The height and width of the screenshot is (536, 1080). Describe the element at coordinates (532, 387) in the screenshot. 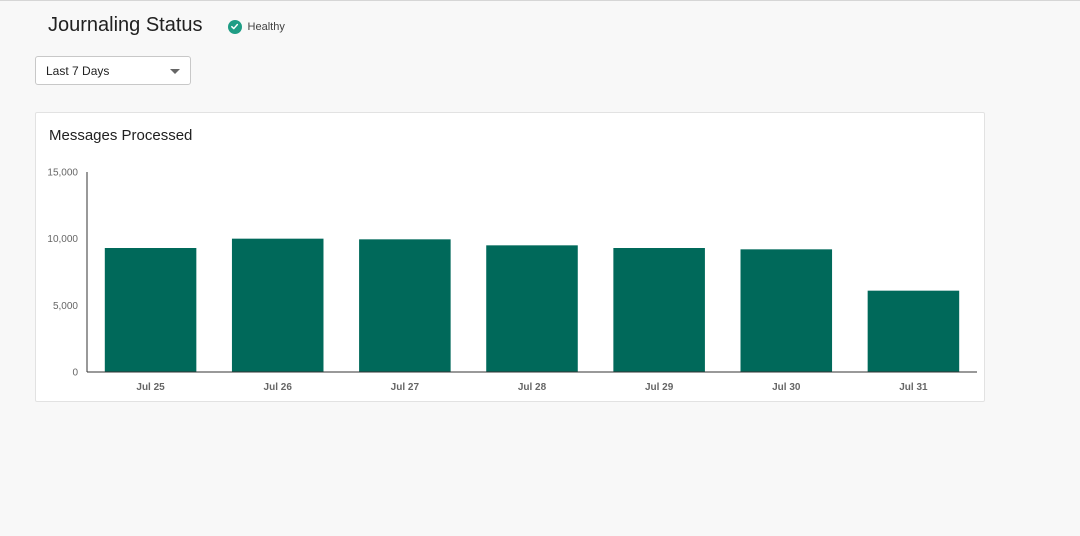

I see `x-tick-label: Jul 28` at that location.